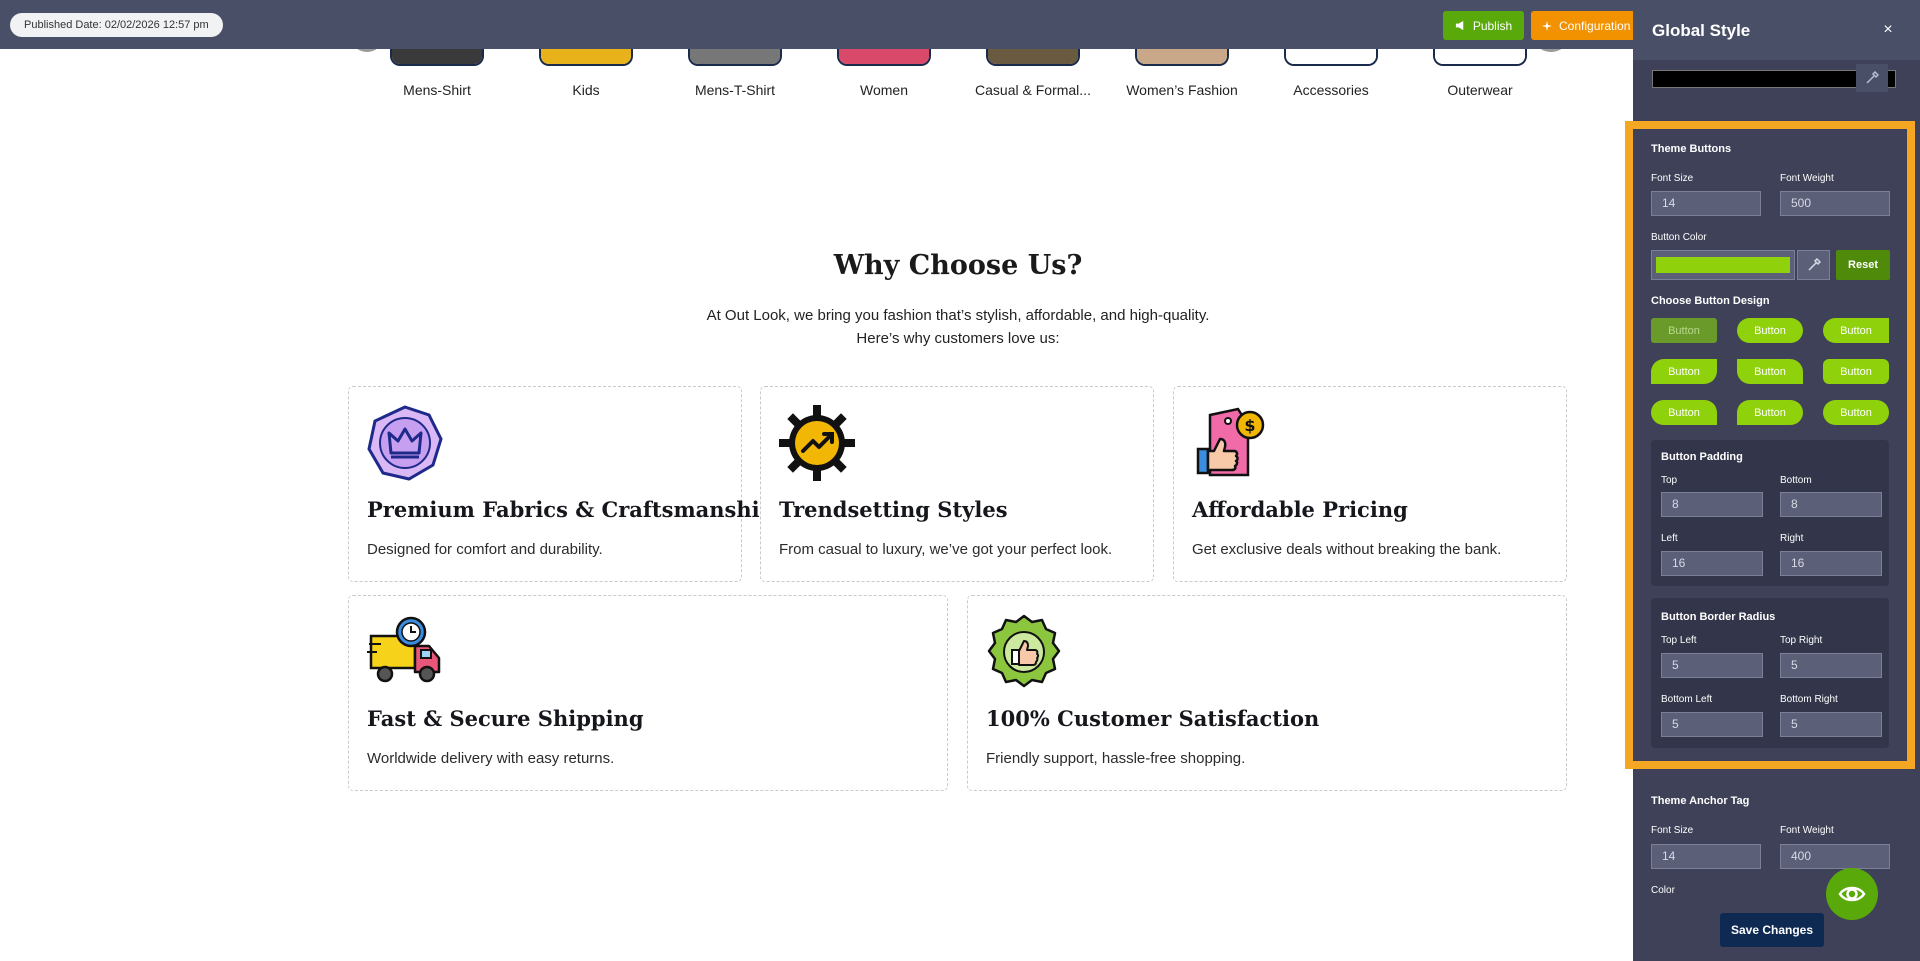  I want to click on feature-title: Premium Fabrics & Craftsmanship, so click(571, 509).